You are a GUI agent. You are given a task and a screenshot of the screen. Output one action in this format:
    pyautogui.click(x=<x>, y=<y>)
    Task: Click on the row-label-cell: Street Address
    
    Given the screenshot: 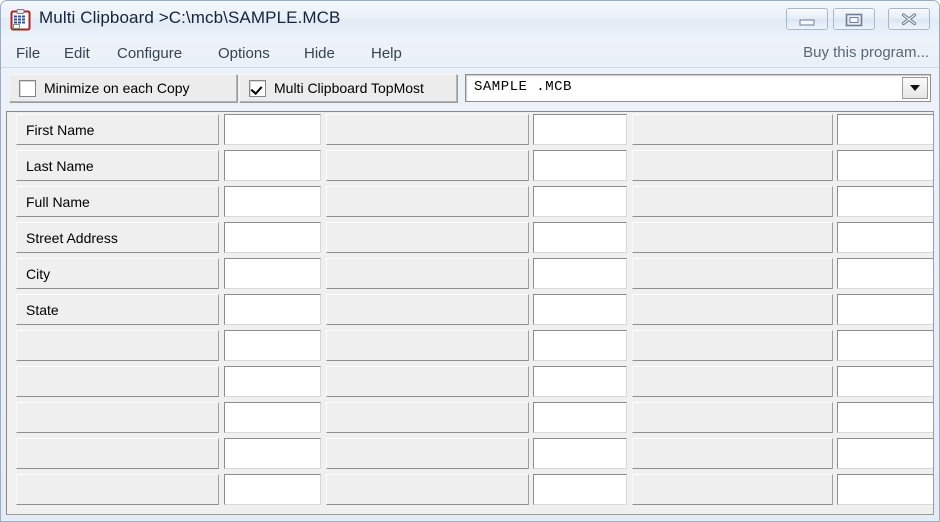 What is the action you would take?
    pyautogui.click(x=117, y=237)
    